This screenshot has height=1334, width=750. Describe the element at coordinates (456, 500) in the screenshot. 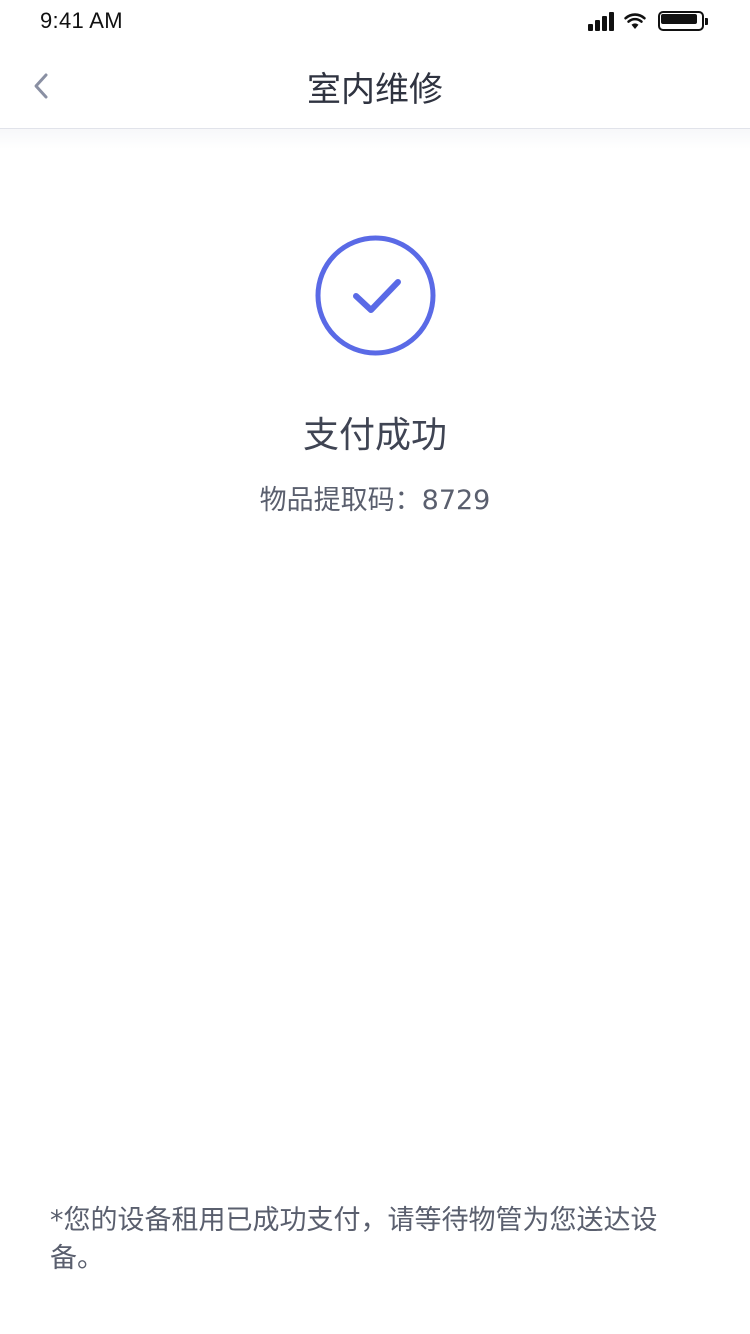

I see `pickup-code-value: 8729` at that location.